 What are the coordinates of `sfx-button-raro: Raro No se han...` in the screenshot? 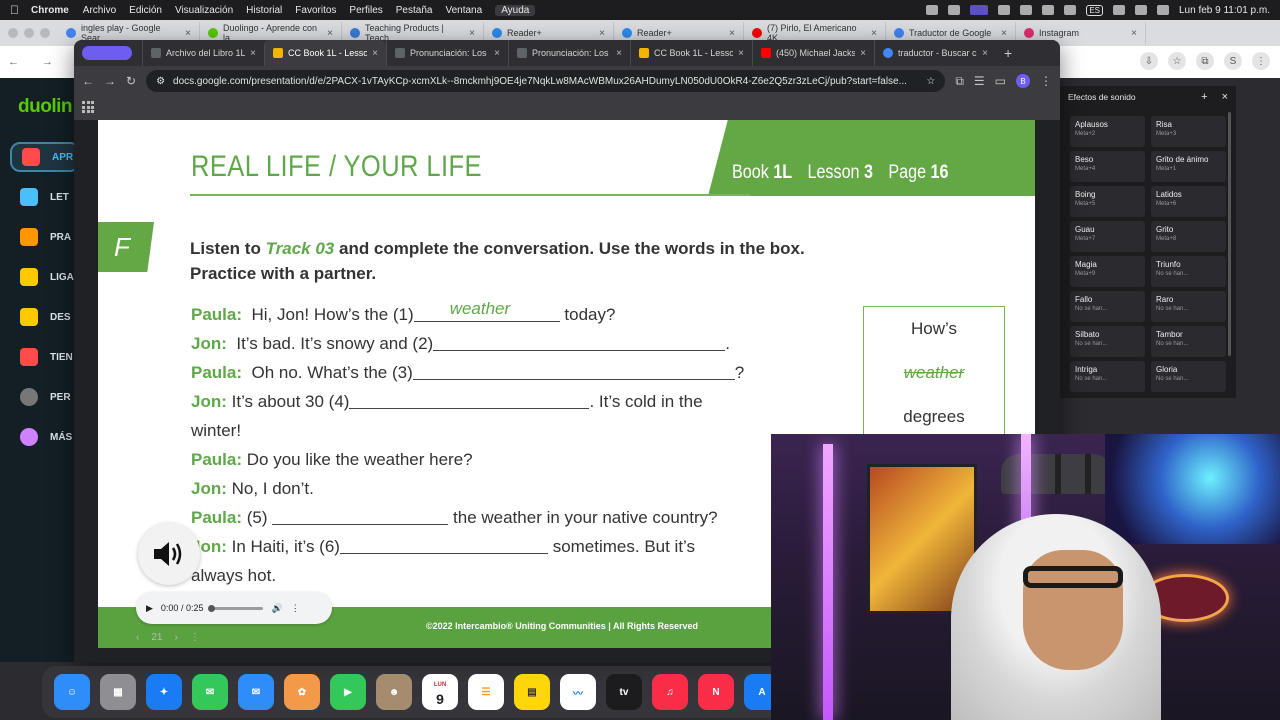 It's located at (1188, 306).